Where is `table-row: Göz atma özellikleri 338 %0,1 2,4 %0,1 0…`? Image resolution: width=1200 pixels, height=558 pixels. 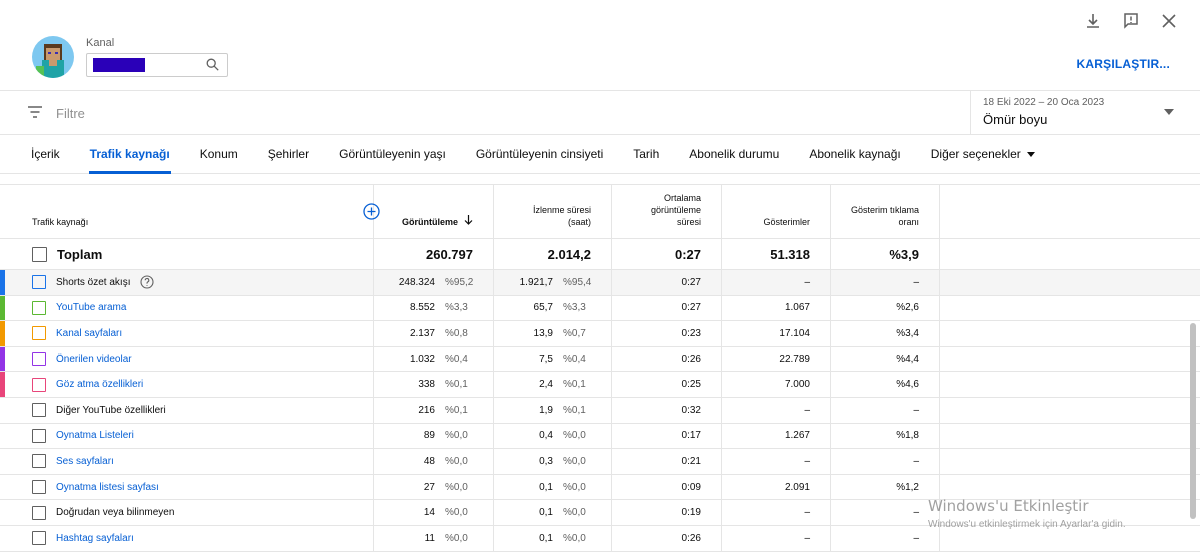
table-row: Göz atma özellikleri 338 %0,1 2,4 %0,1 0… is located at coordinates (600, 385).